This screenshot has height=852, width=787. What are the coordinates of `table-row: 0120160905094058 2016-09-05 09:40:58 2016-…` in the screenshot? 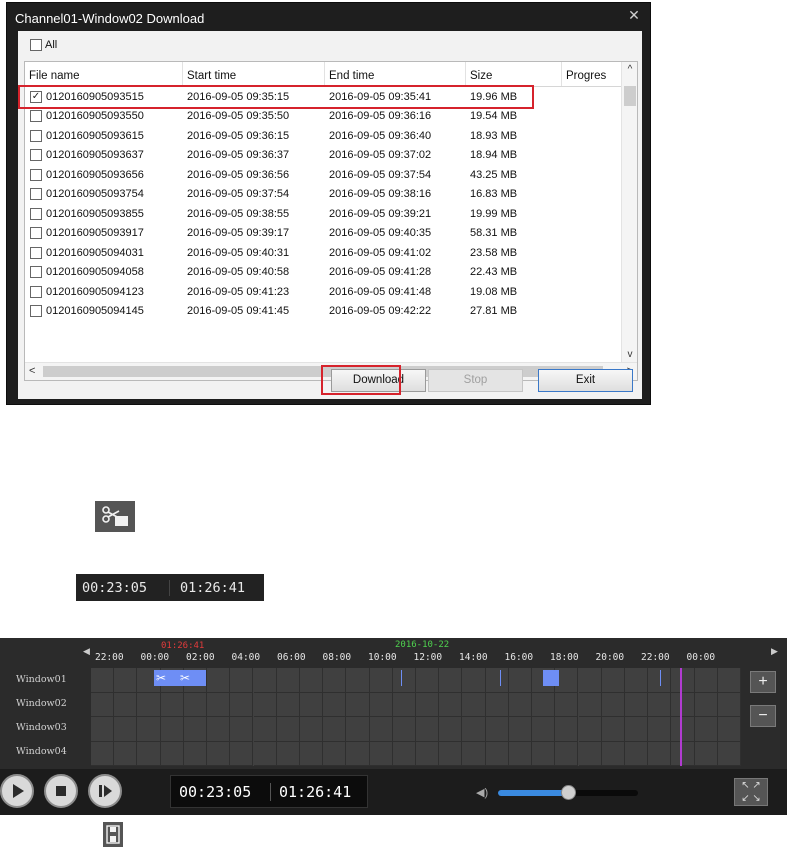 It's located at (331, 273).